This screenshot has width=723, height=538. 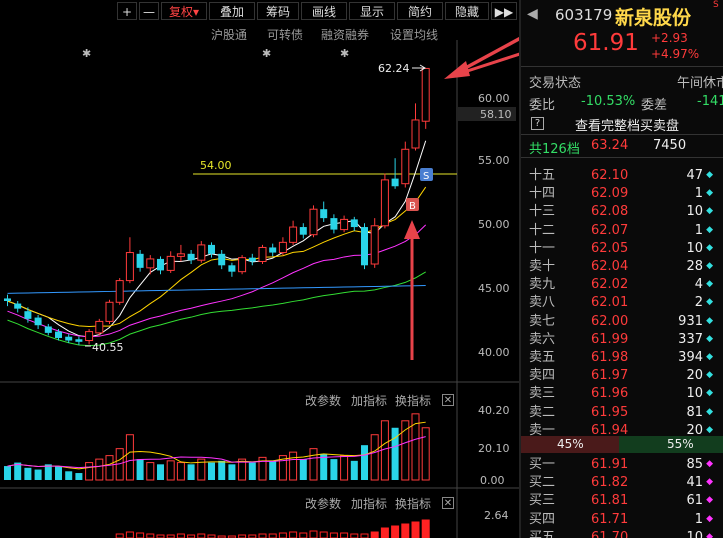 I want to click on orderbook-volume: 931, so click(x=690, y=321).